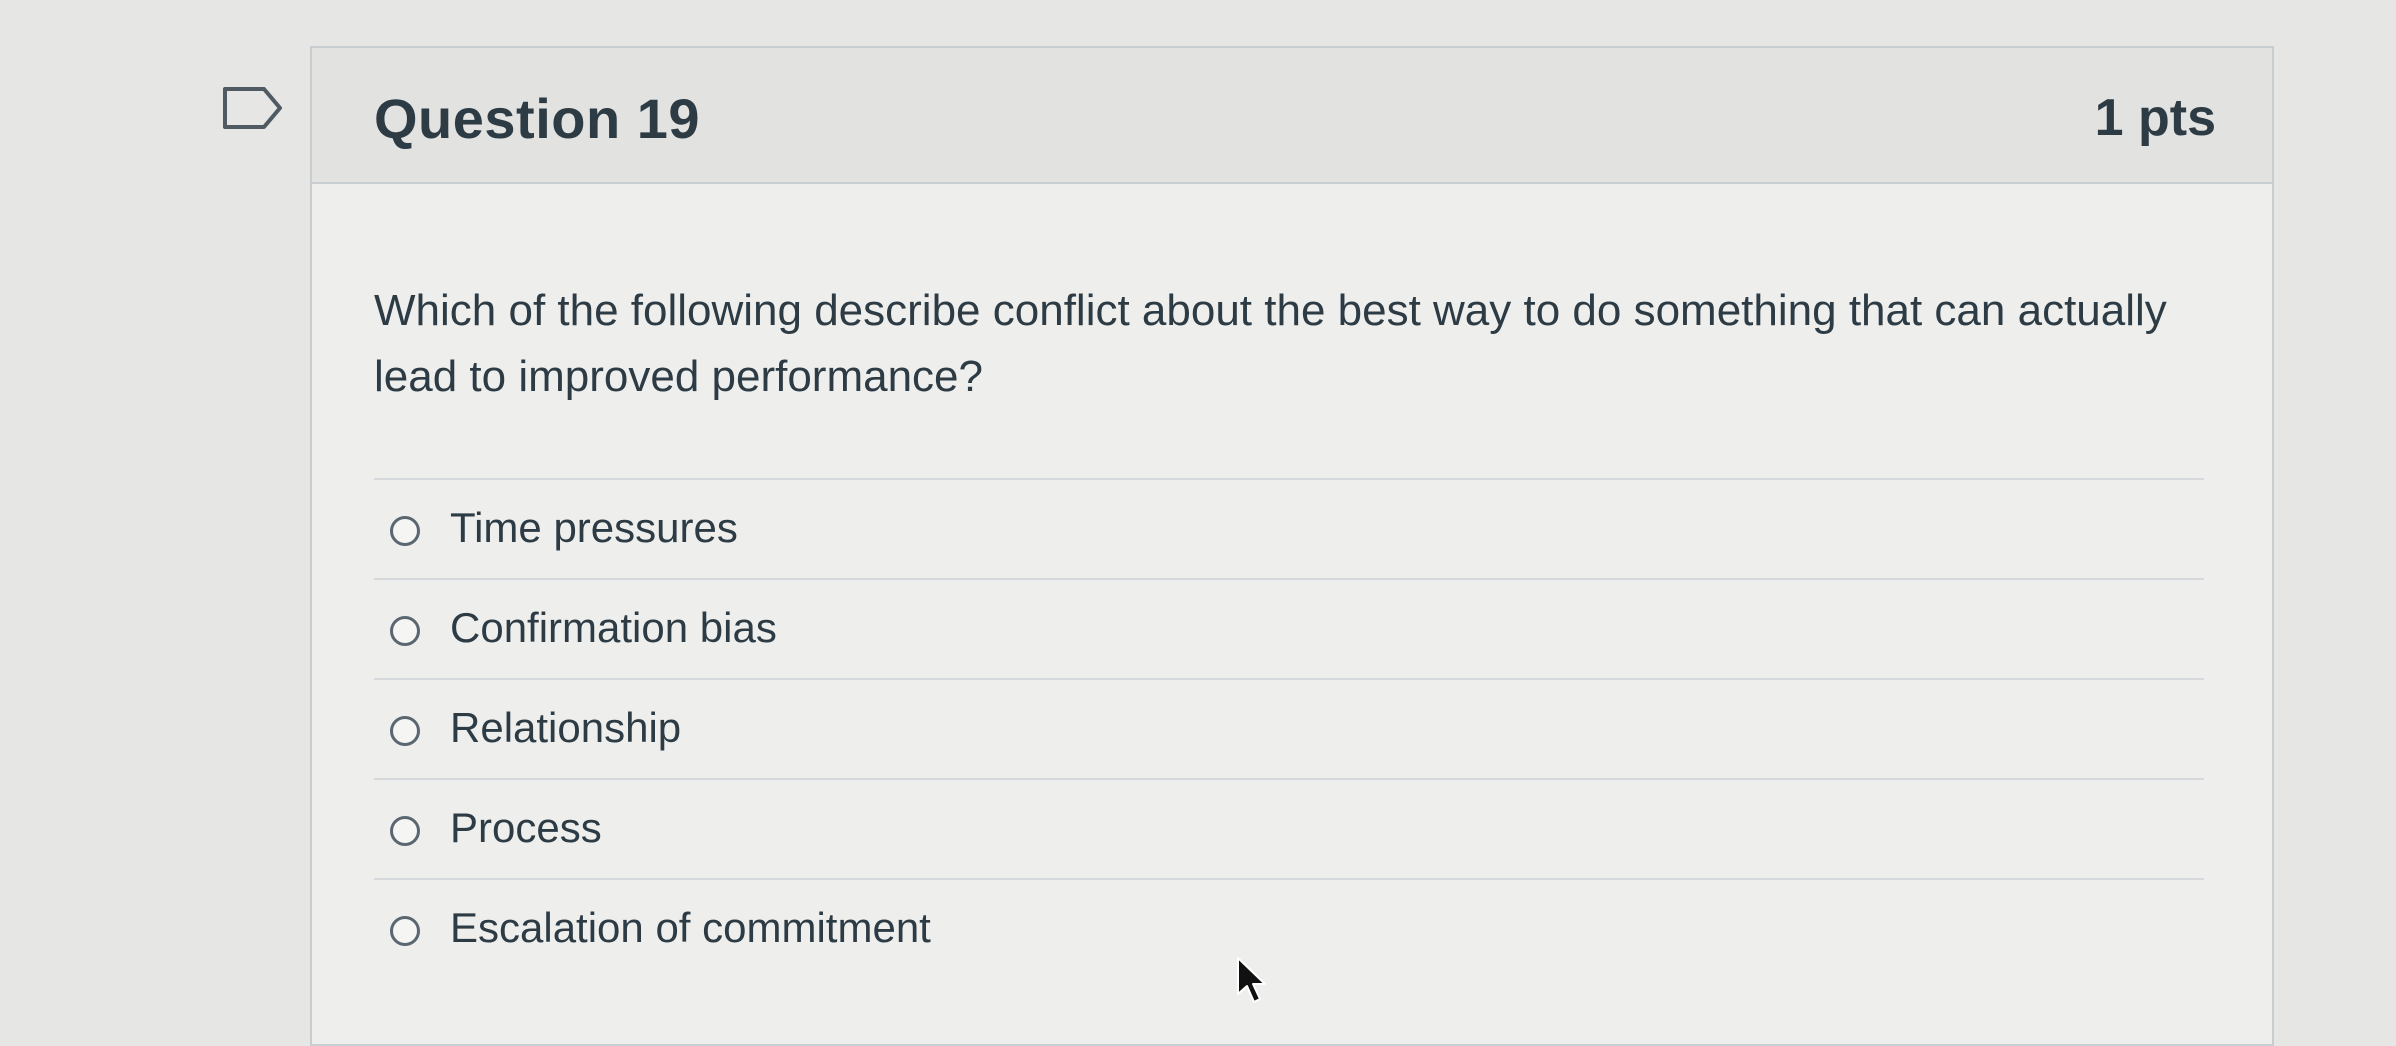 The height and width of the screenshot is (1046, 2396). What do you see at coordinates (253, 108) in the screenshot?
I see `flag-question-icon` at bounding box center [253, 108].